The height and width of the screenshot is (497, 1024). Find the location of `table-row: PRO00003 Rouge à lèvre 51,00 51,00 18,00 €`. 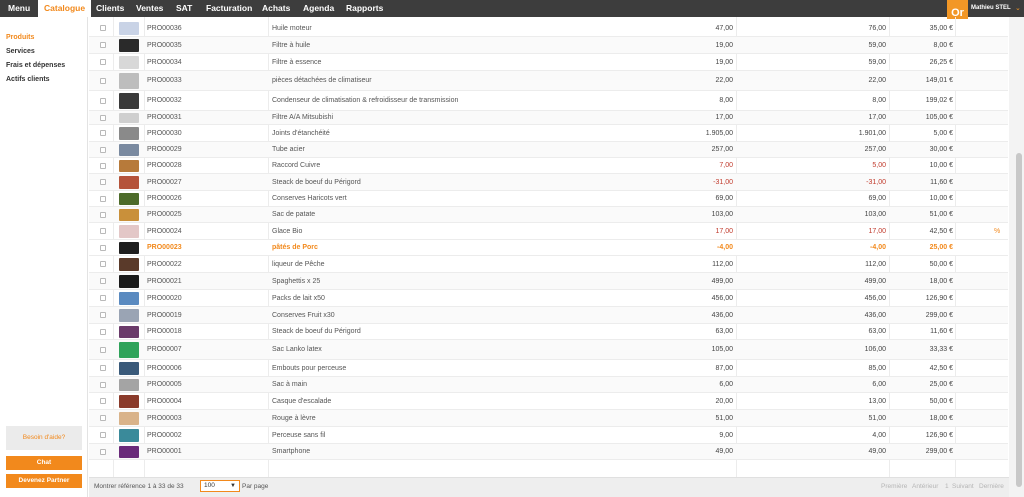

table-row: PRO00003 Rouge à lèvre 51,00 51,00 18,00 € is located at coordinates (548, 418).